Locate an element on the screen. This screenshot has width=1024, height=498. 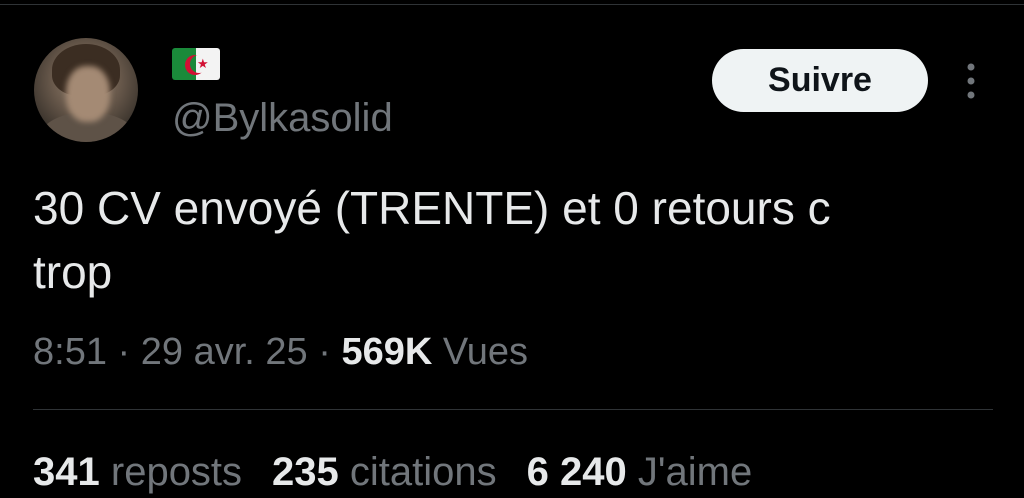
quotes-stat: 235 citations is located at coordinates (384, 472).